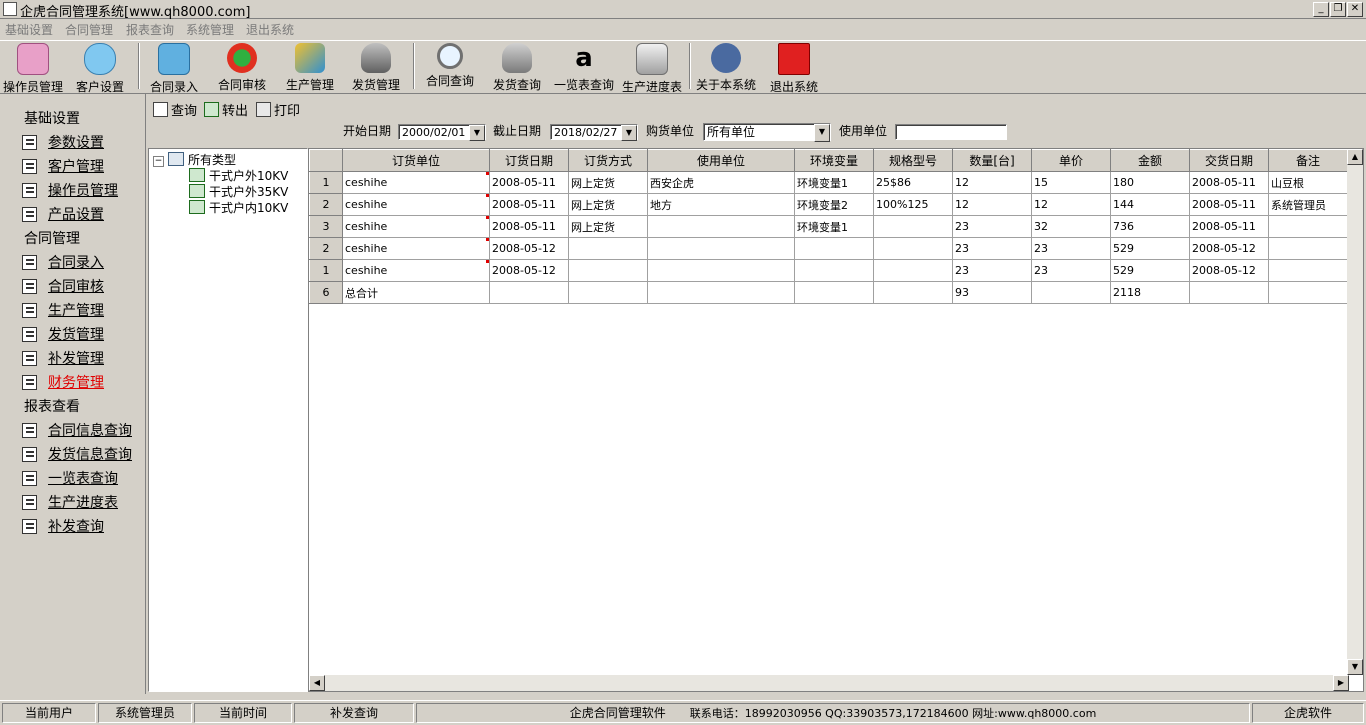 The width and height of the screenshot is (1366, 725). What do you see at coordinates (913, 160) in the screenshot?
I see `column-header: 规格型号` at bounding box center [913, 160].